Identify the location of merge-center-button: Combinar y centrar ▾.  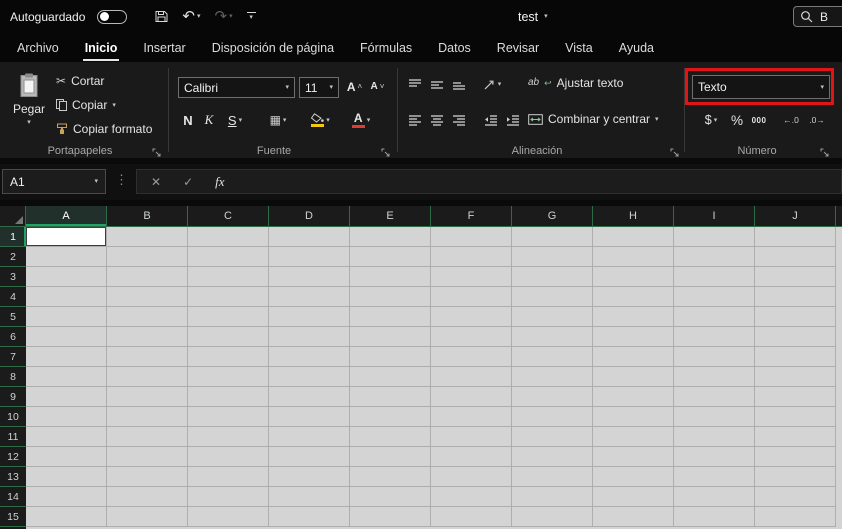
(593, 119).